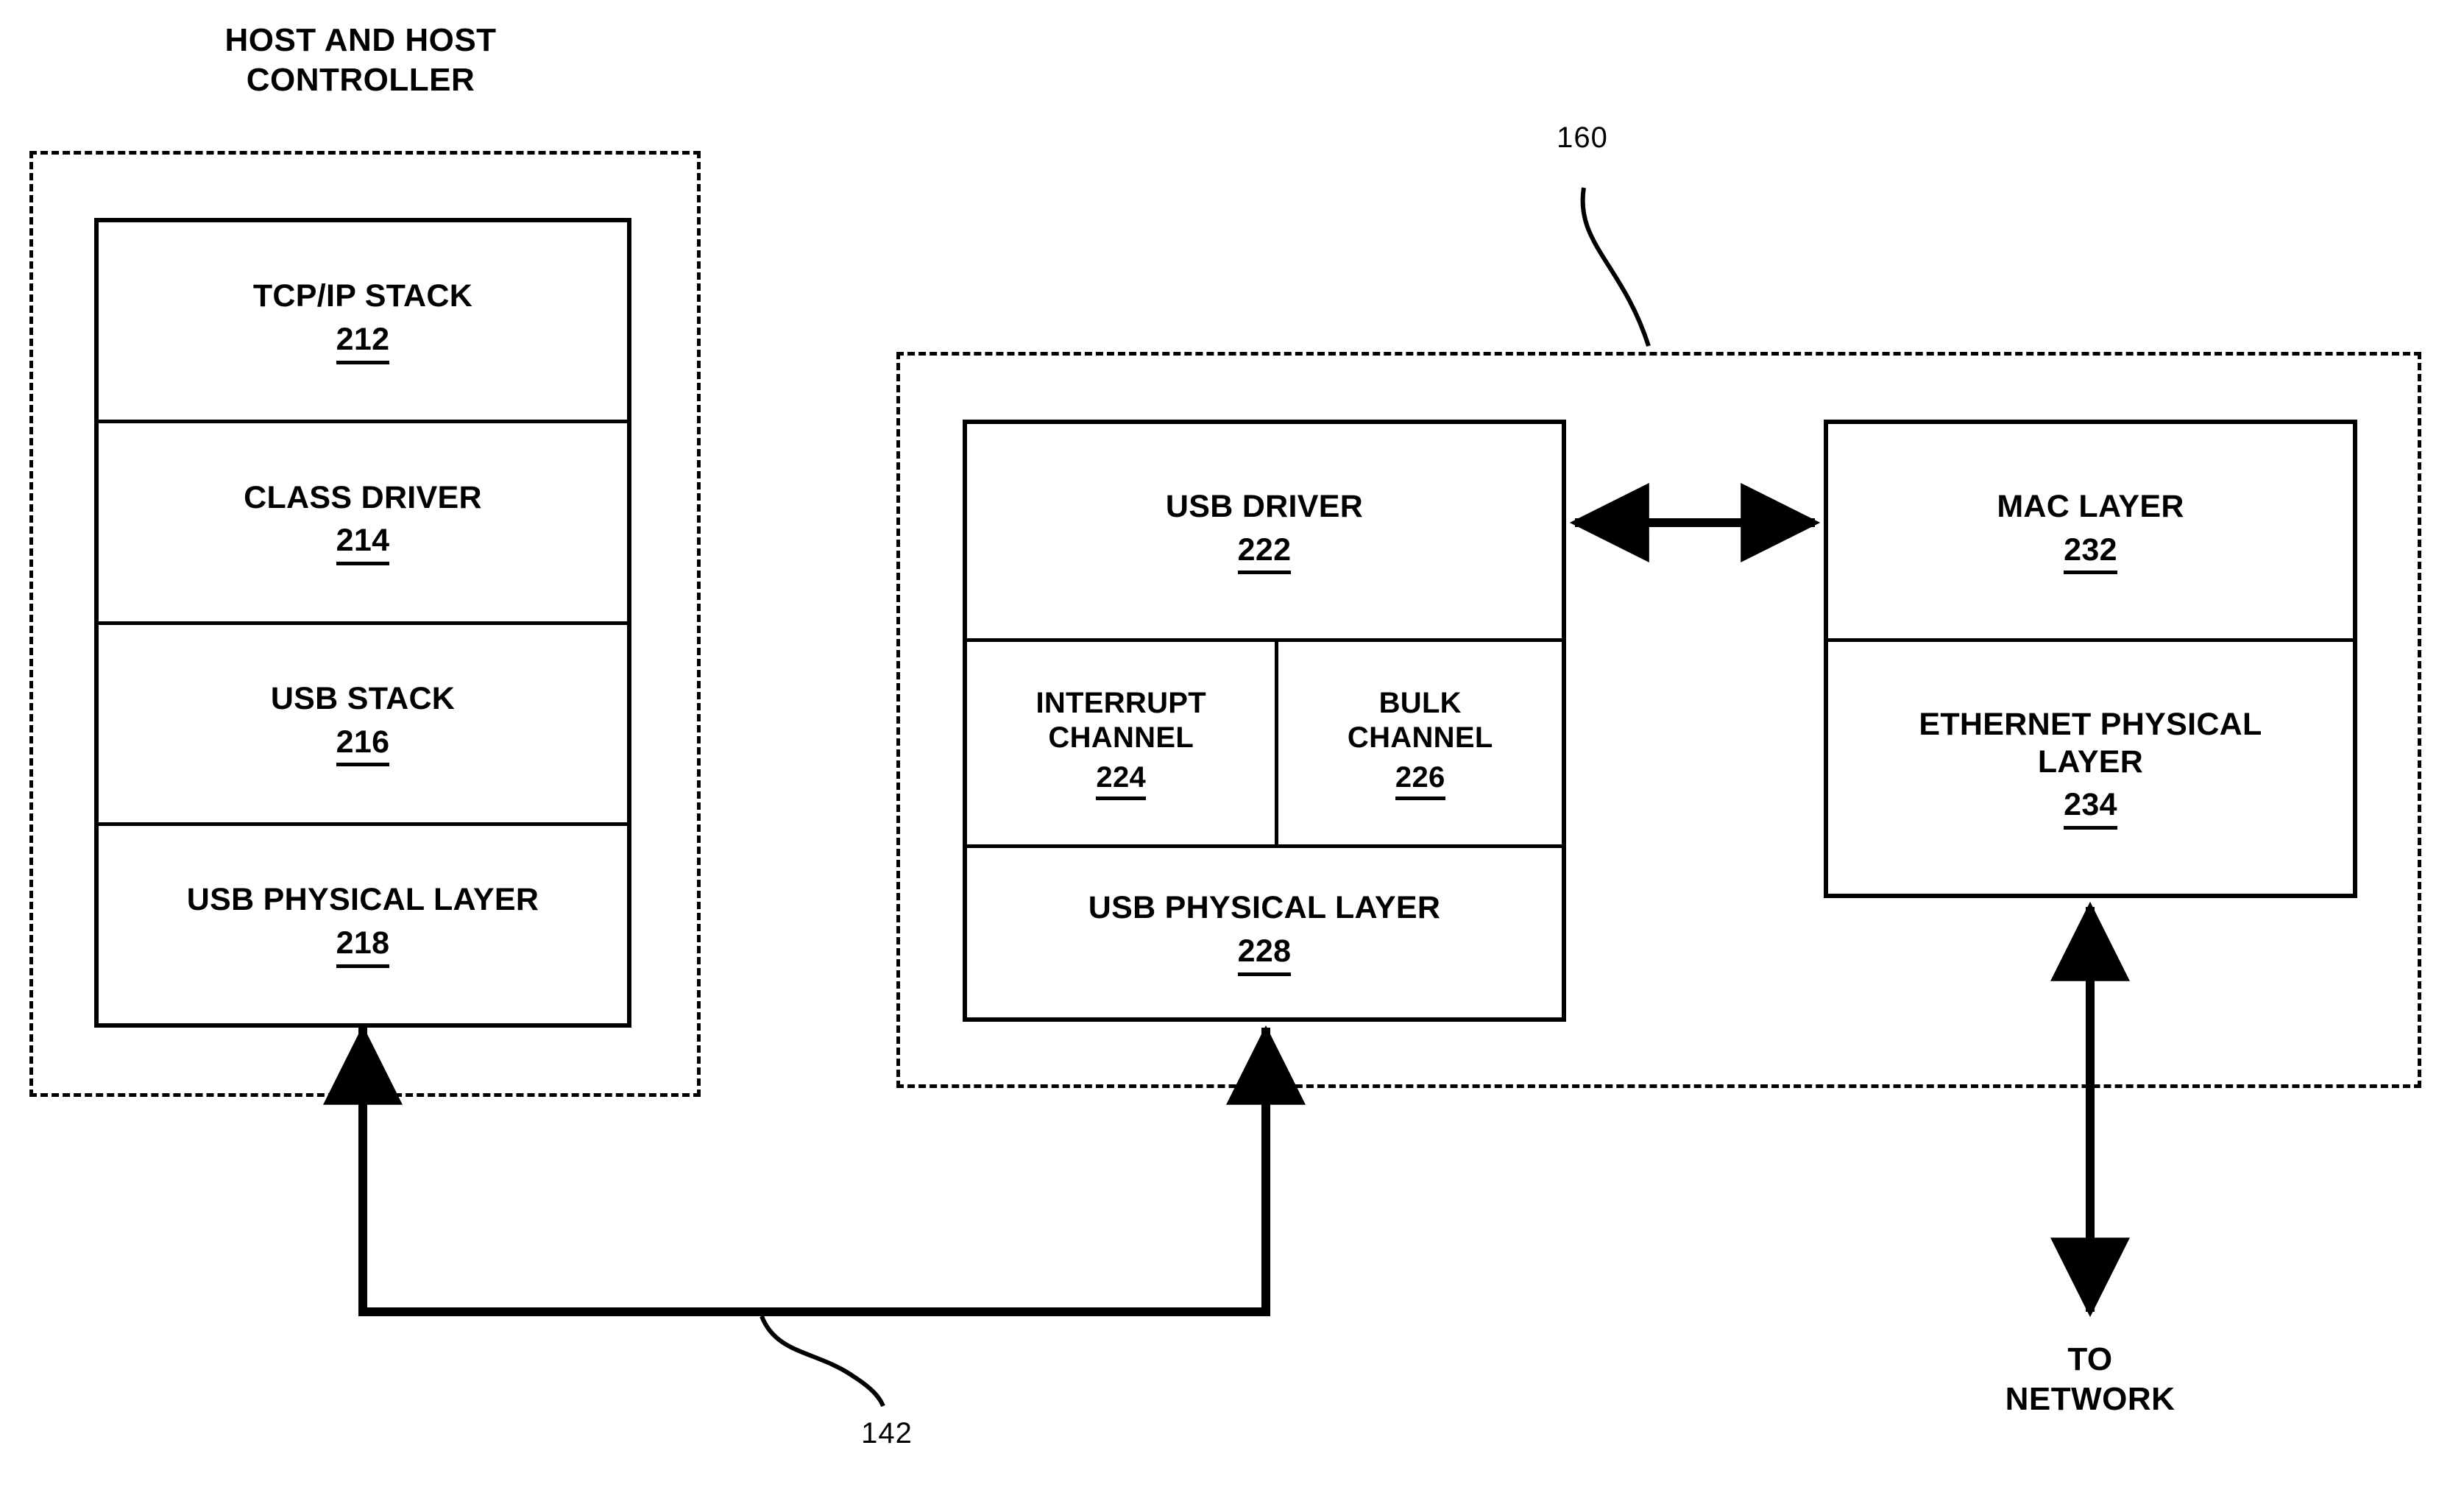 This screenshot has width=2464, height=1501. I want to click on module-number: 228, so click(1264, 954).